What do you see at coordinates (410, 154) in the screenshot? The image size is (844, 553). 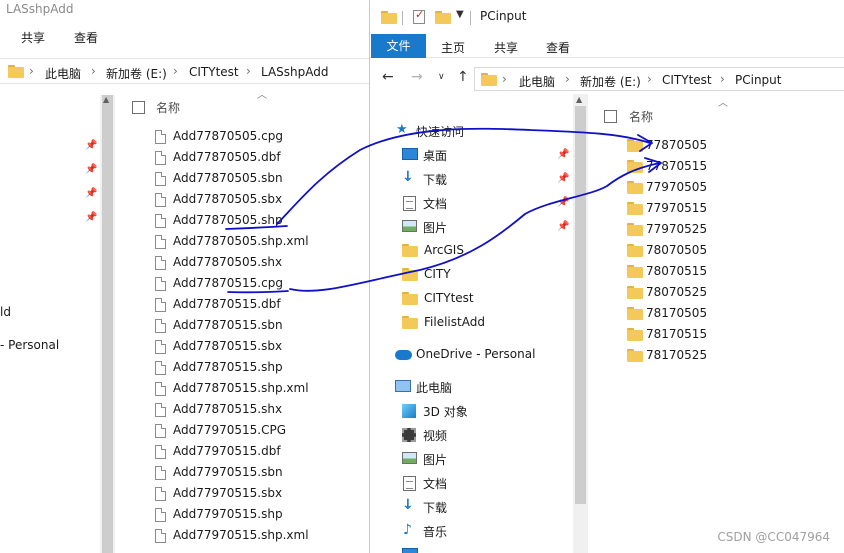 I see `desktop-icon` at bounding box center [410, 154].